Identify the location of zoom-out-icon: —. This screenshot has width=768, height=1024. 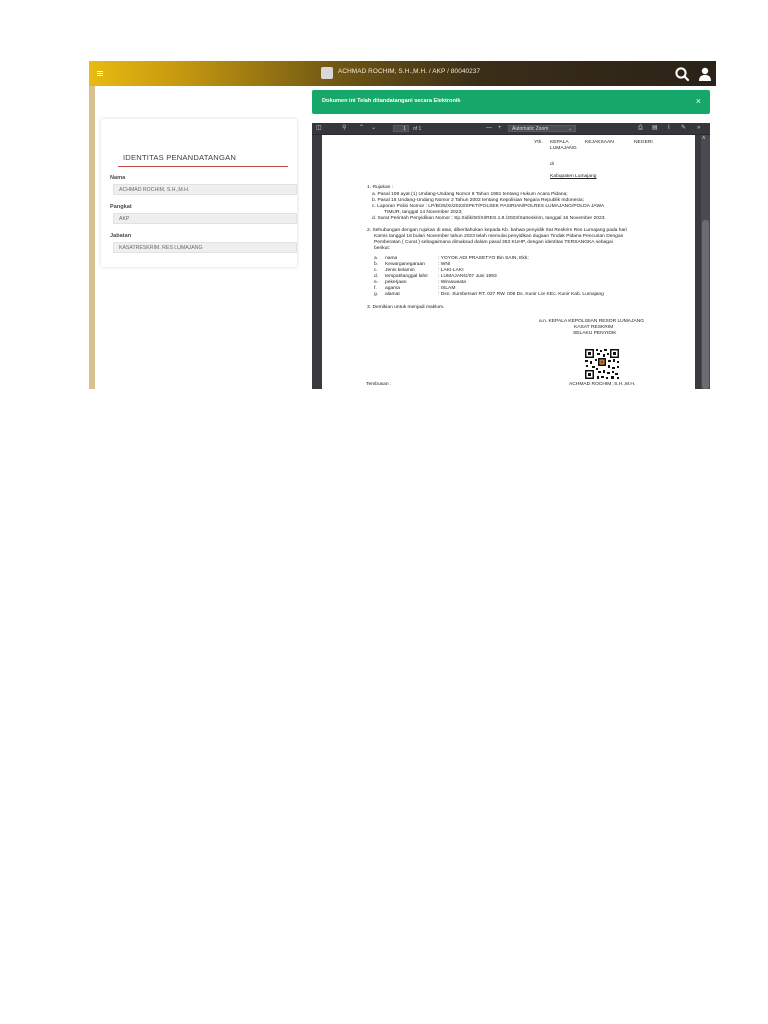
(489, 128).